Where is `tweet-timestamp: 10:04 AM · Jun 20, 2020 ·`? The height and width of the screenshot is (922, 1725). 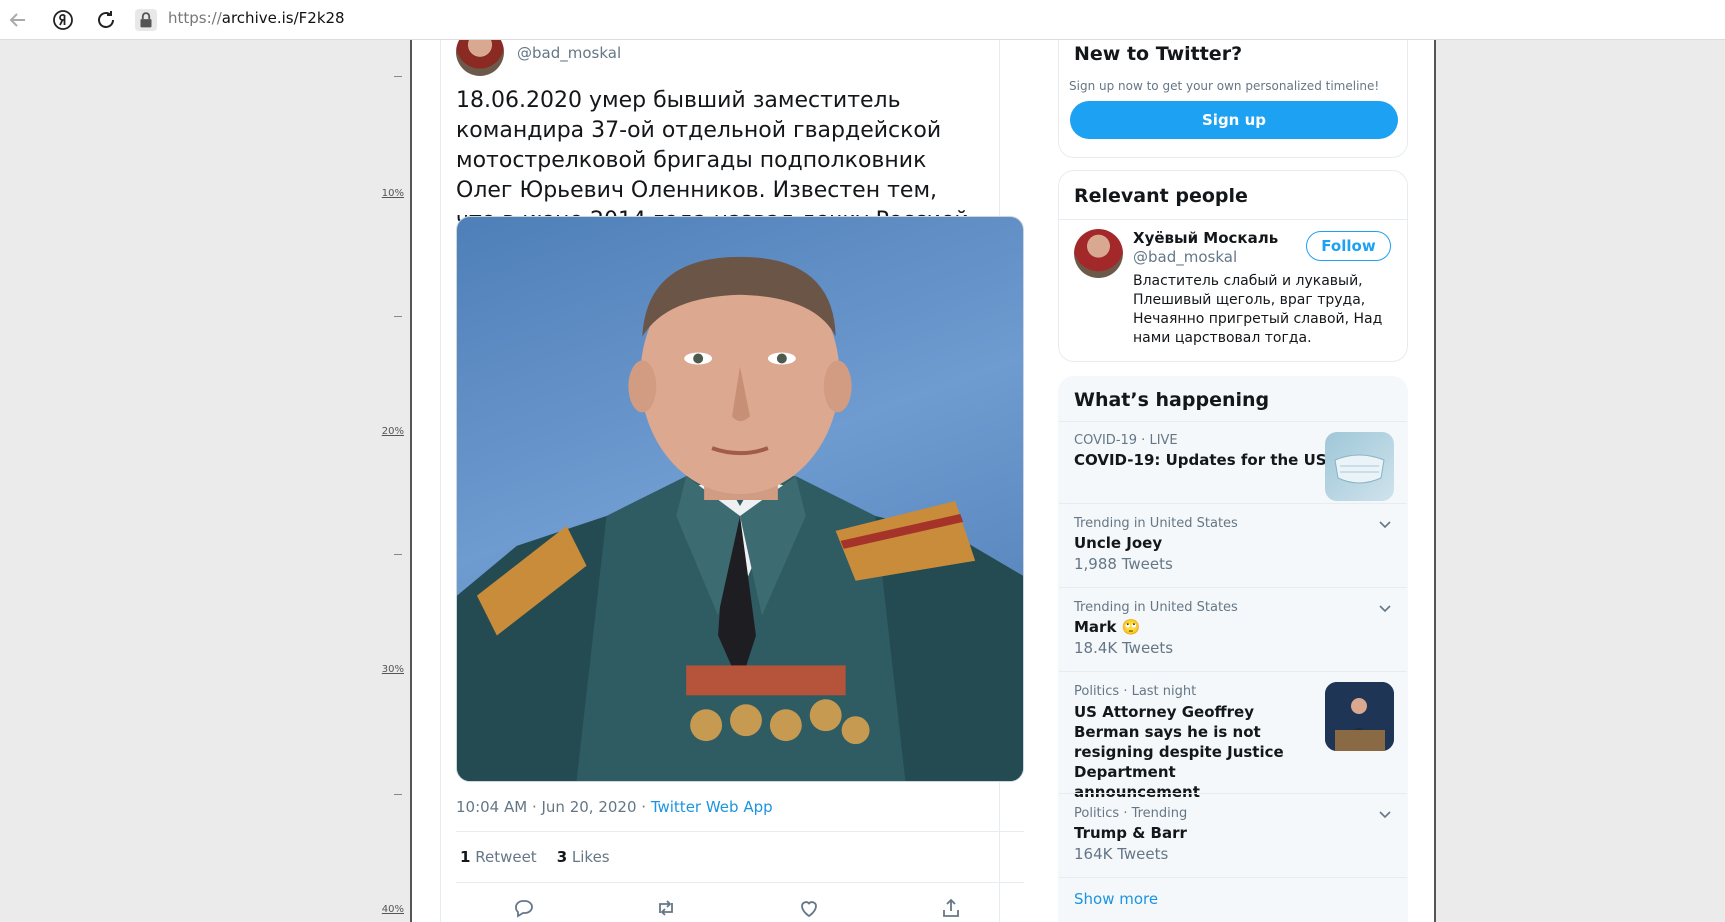 tweet-timestamp: 10:04 AM · Jun 20, 2020 · is located at coordinates (553, 807).